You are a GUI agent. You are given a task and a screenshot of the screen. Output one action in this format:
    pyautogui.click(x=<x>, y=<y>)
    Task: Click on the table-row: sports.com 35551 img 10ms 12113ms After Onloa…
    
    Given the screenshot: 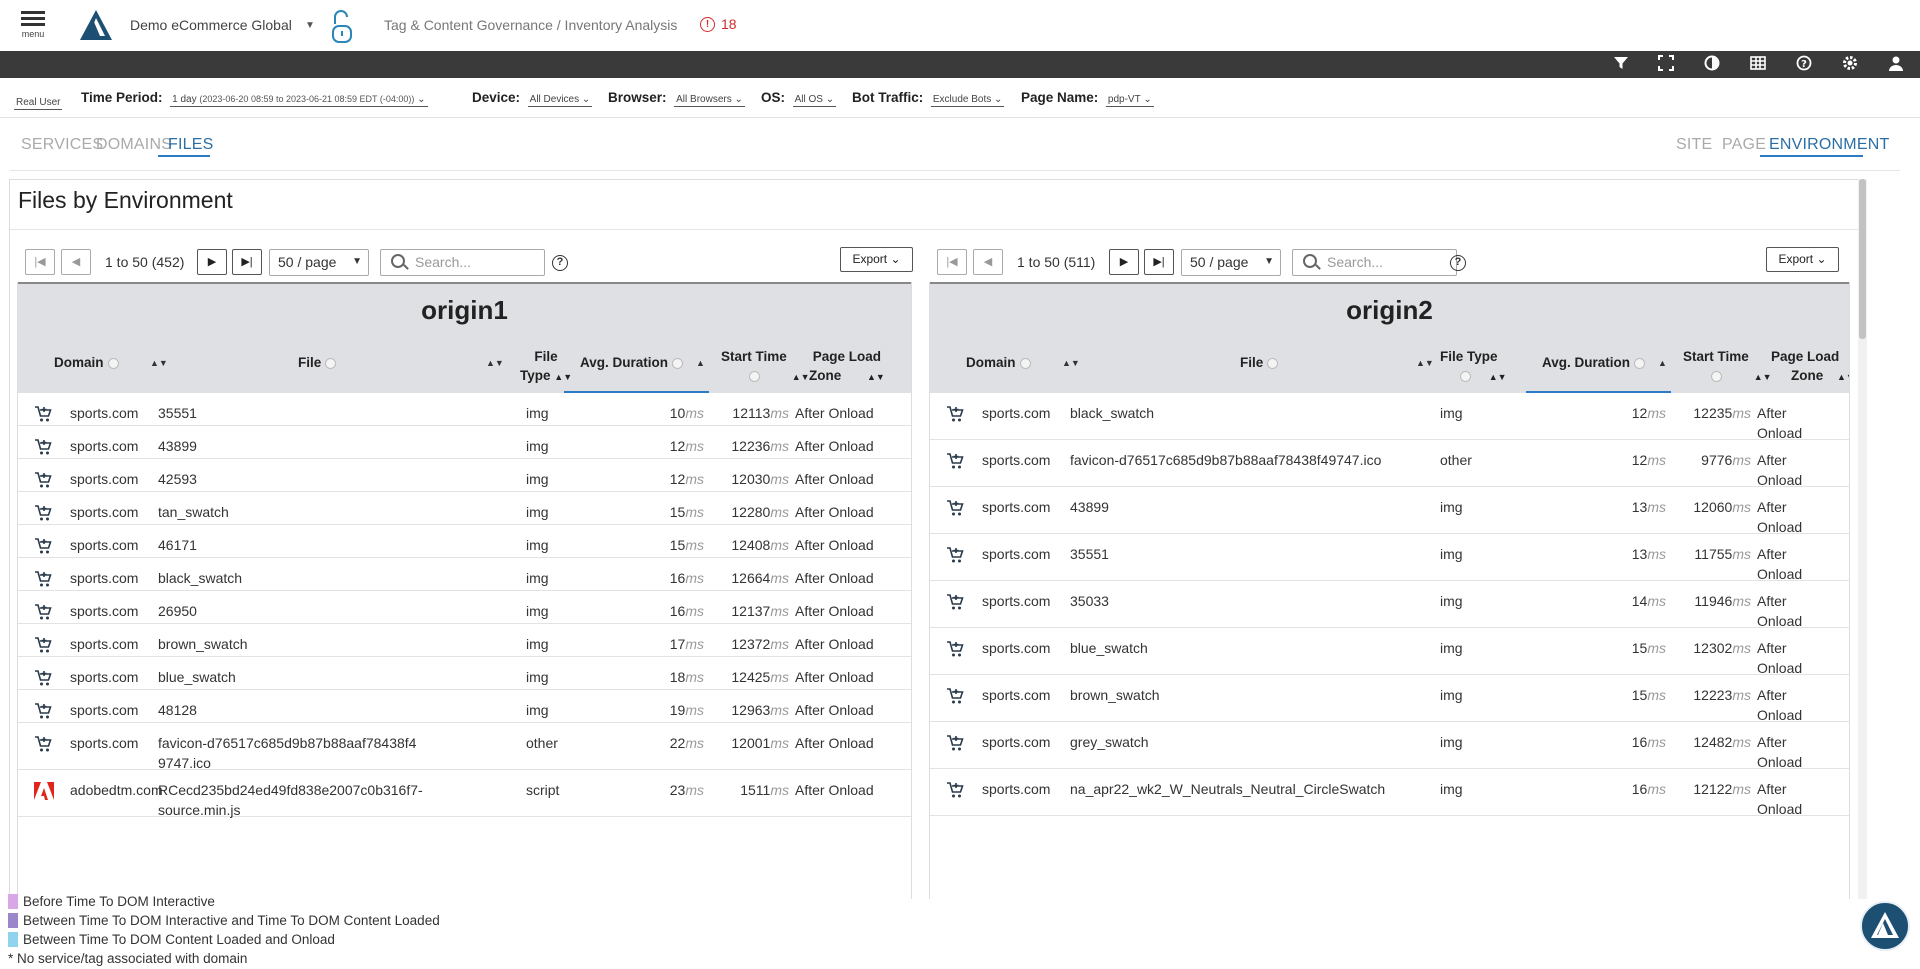 What is the action you would take?
    pyautogui.click(x=464, y=409)
    